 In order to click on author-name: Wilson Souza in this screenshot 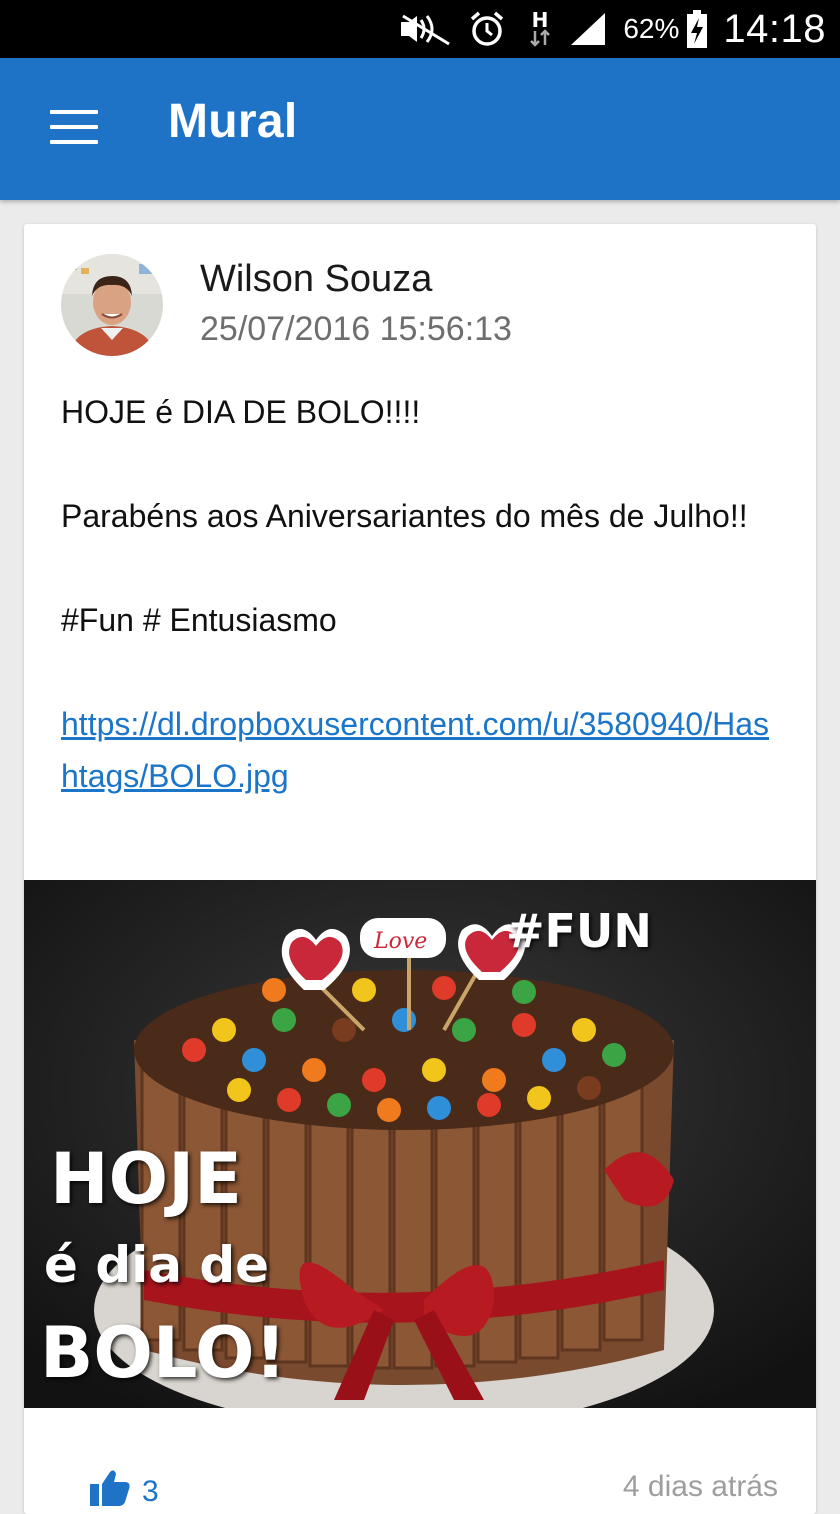, I will do `click(316, 279)`.